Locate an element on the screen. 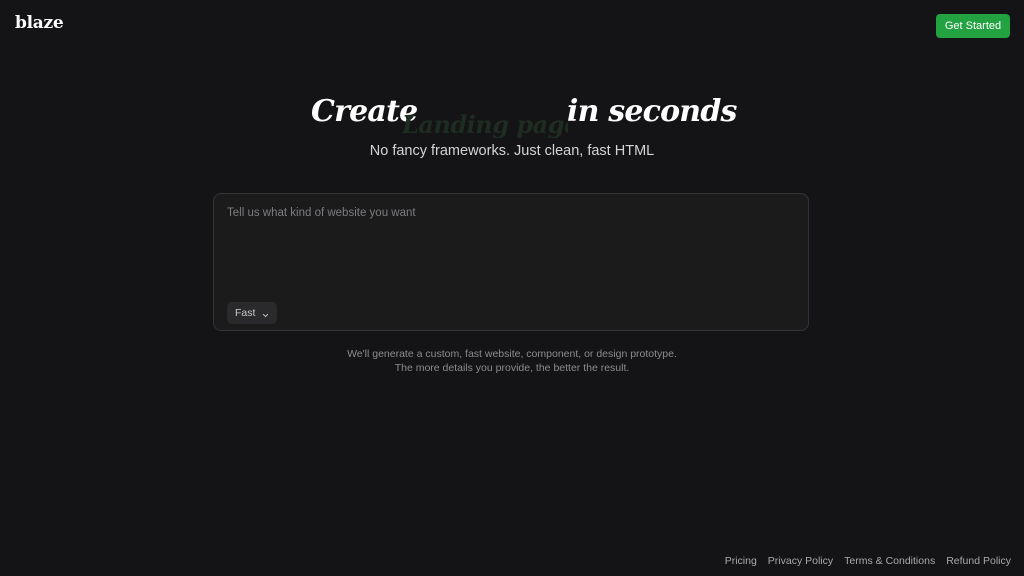 The width and height of the screenshot is (1024, 576). model-mode-select: Fast is located at coordinates (252, 313).